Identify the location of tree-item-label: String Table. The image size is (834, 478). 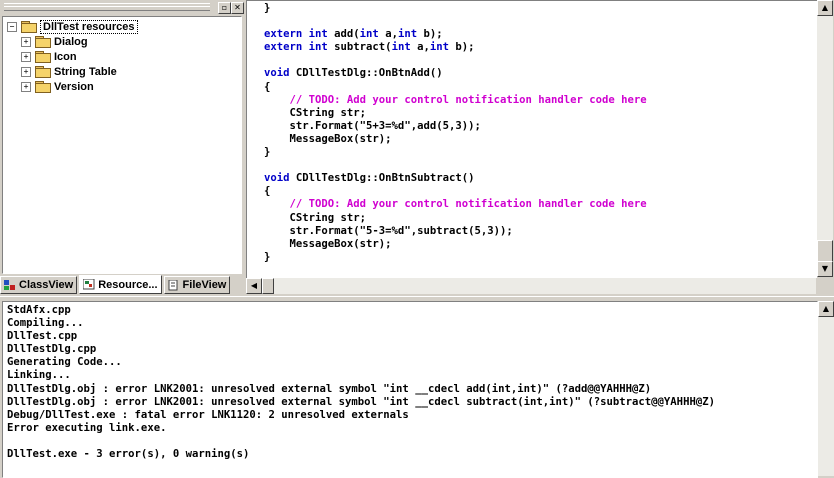
(85, 71).